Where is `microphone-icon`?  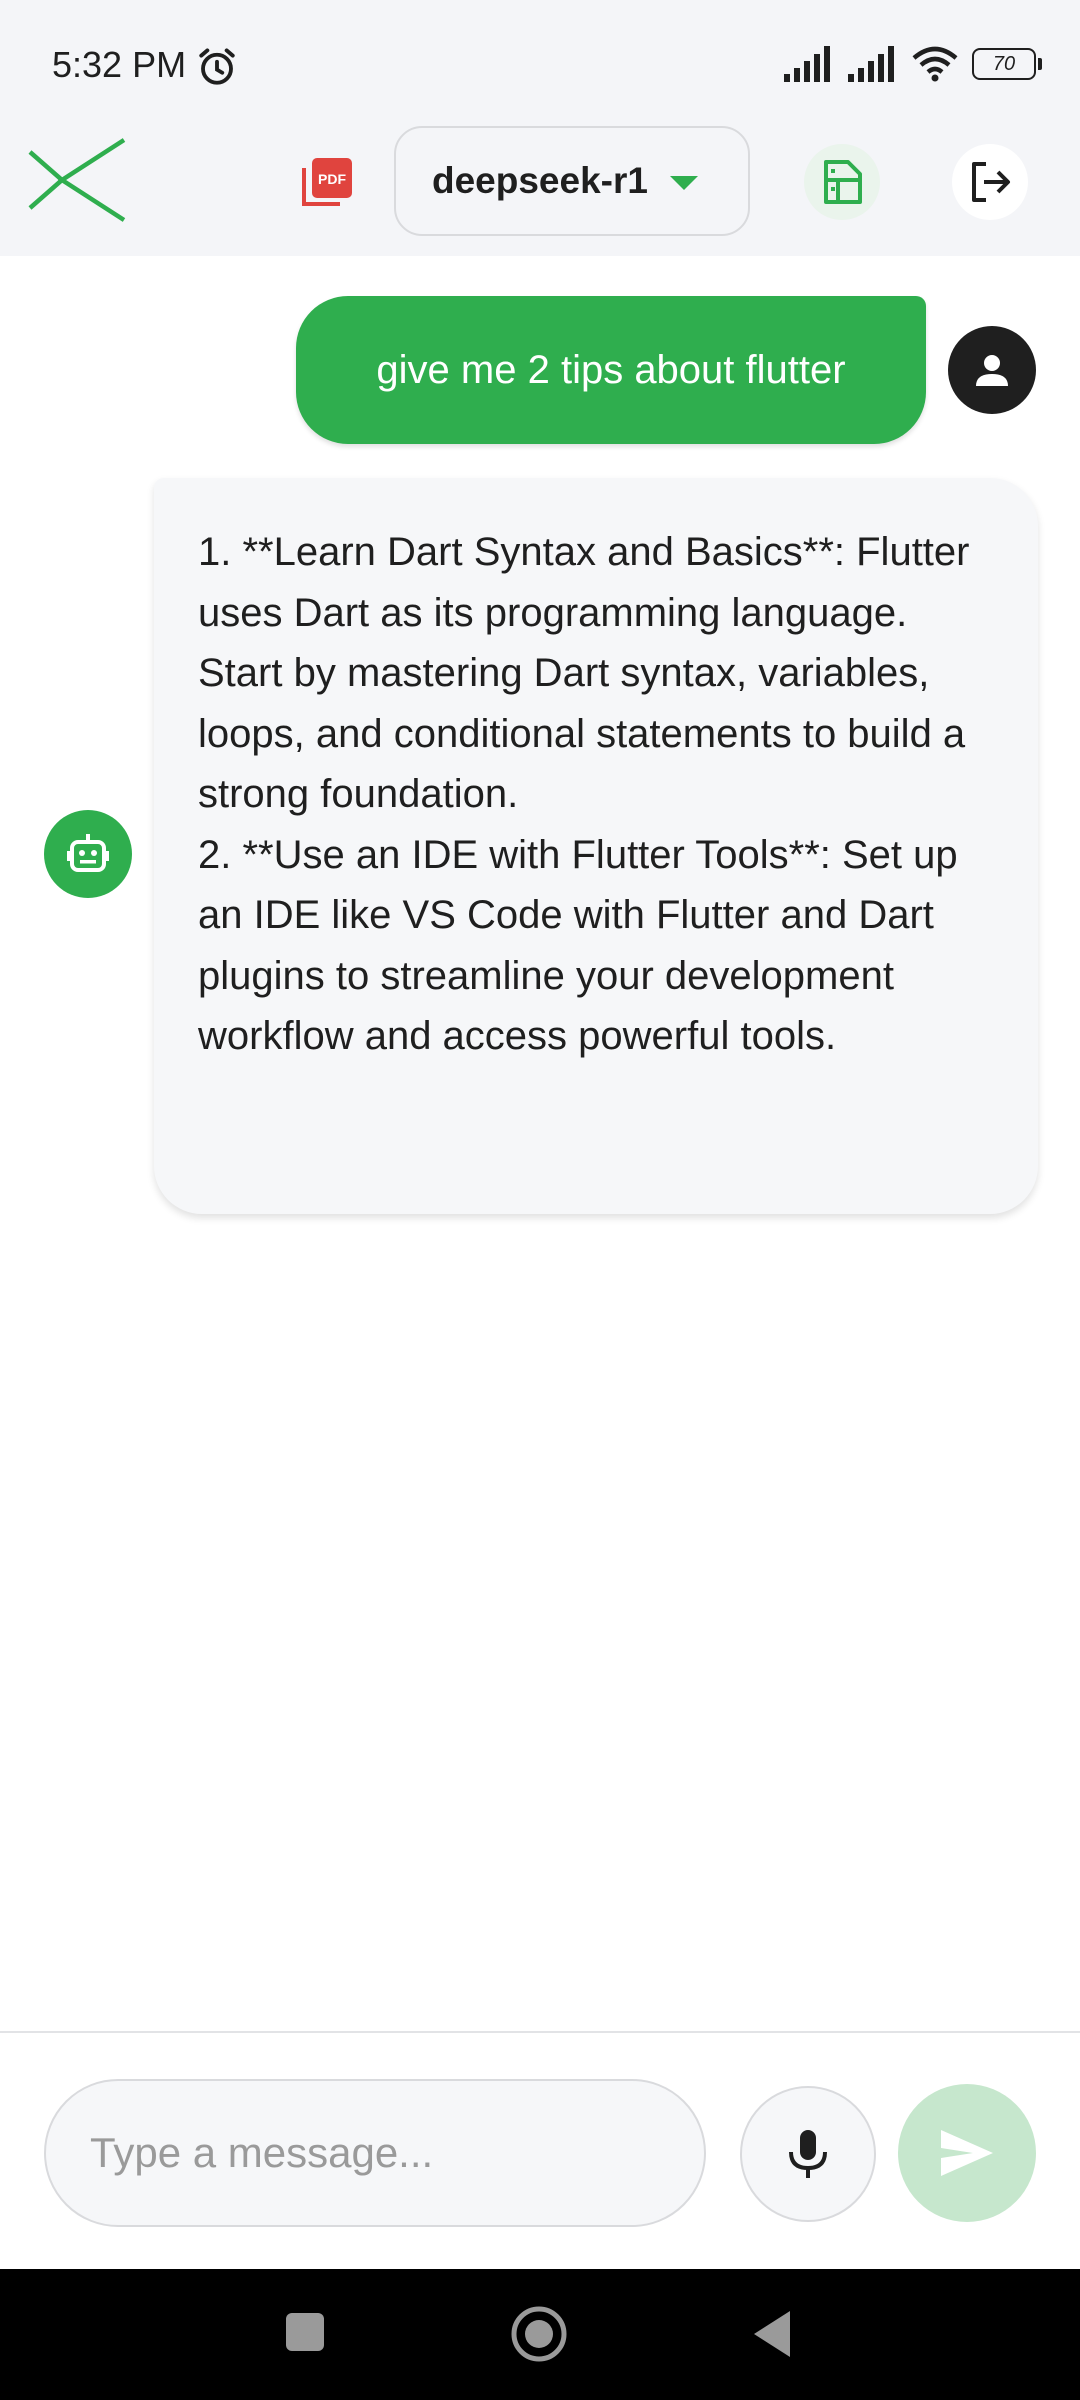
microphone-icon is located at coordinates (808, 2154).